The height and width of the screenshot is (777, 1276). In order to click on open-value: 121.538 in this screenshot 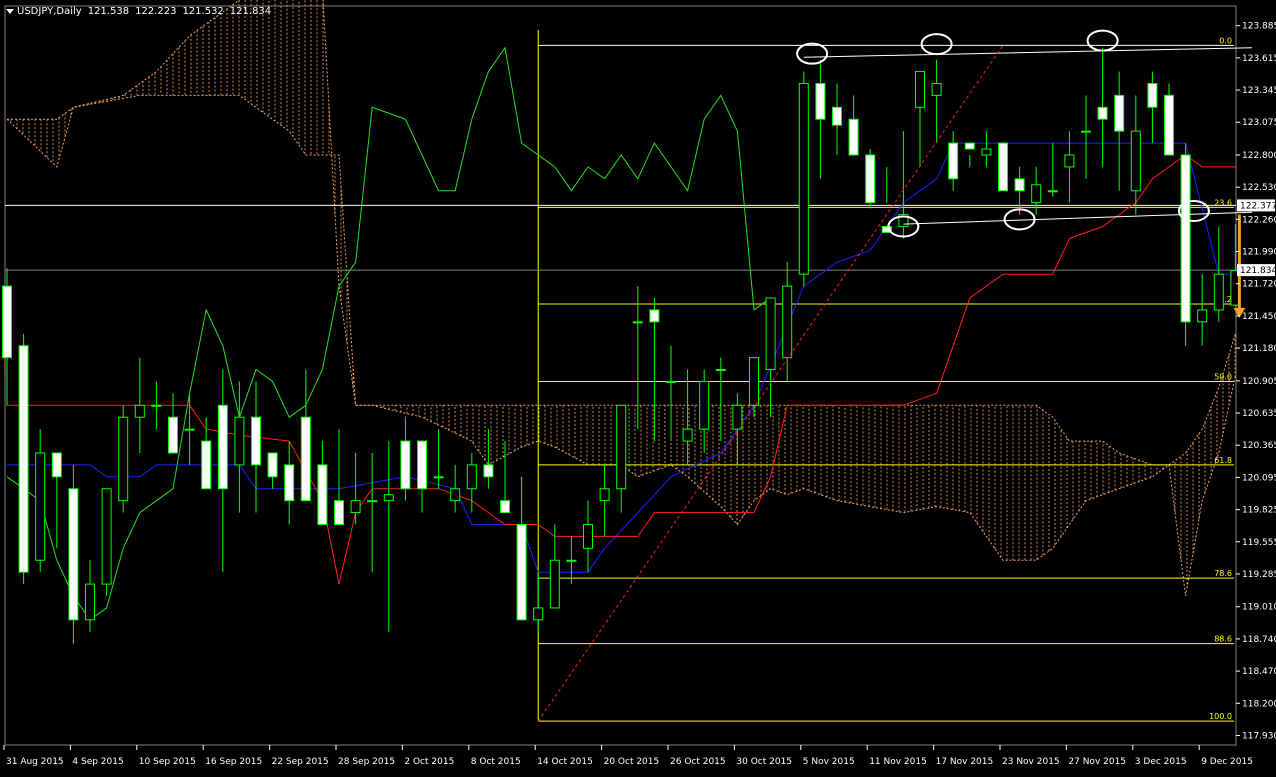, I will do `click(108, 11)`.